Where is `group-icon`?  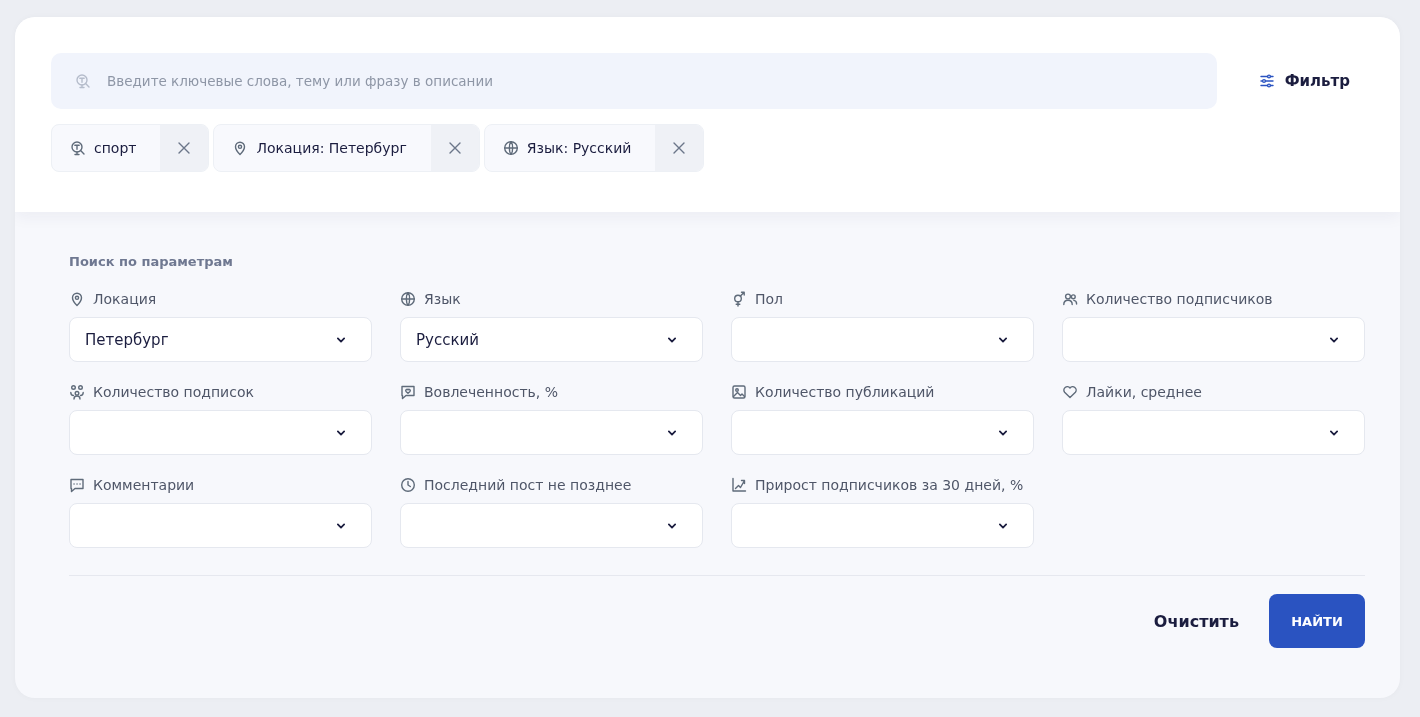
group-icon is located at coordinates (77, 392).